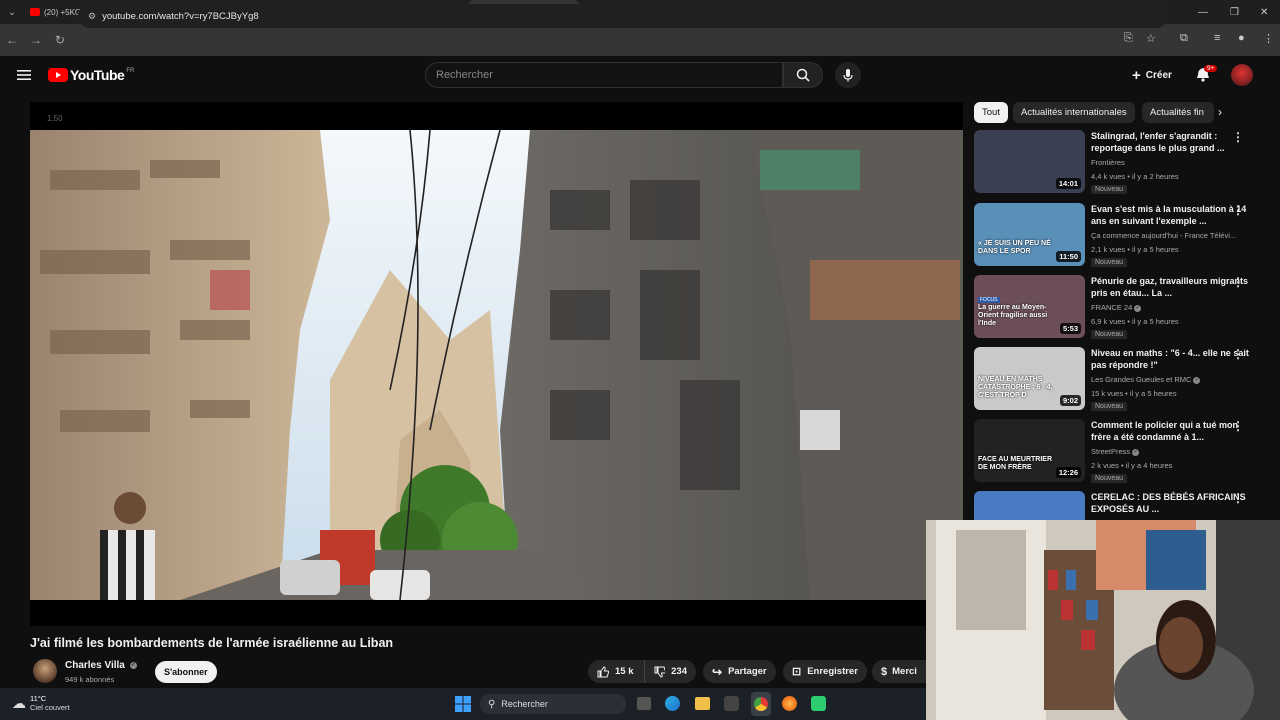 This screenshot has height=720, width=1280. I want to click on save-button: ⊡ Enregistrer, so click(825, 671).